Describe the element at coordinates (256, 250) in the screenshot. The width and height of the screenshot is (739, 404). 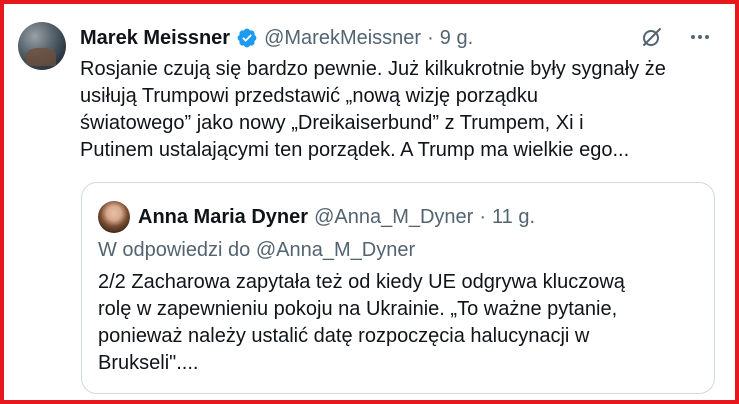
I see `reply-to-label: W odpowiedzi do @Anna_M_Dyner` at that location.